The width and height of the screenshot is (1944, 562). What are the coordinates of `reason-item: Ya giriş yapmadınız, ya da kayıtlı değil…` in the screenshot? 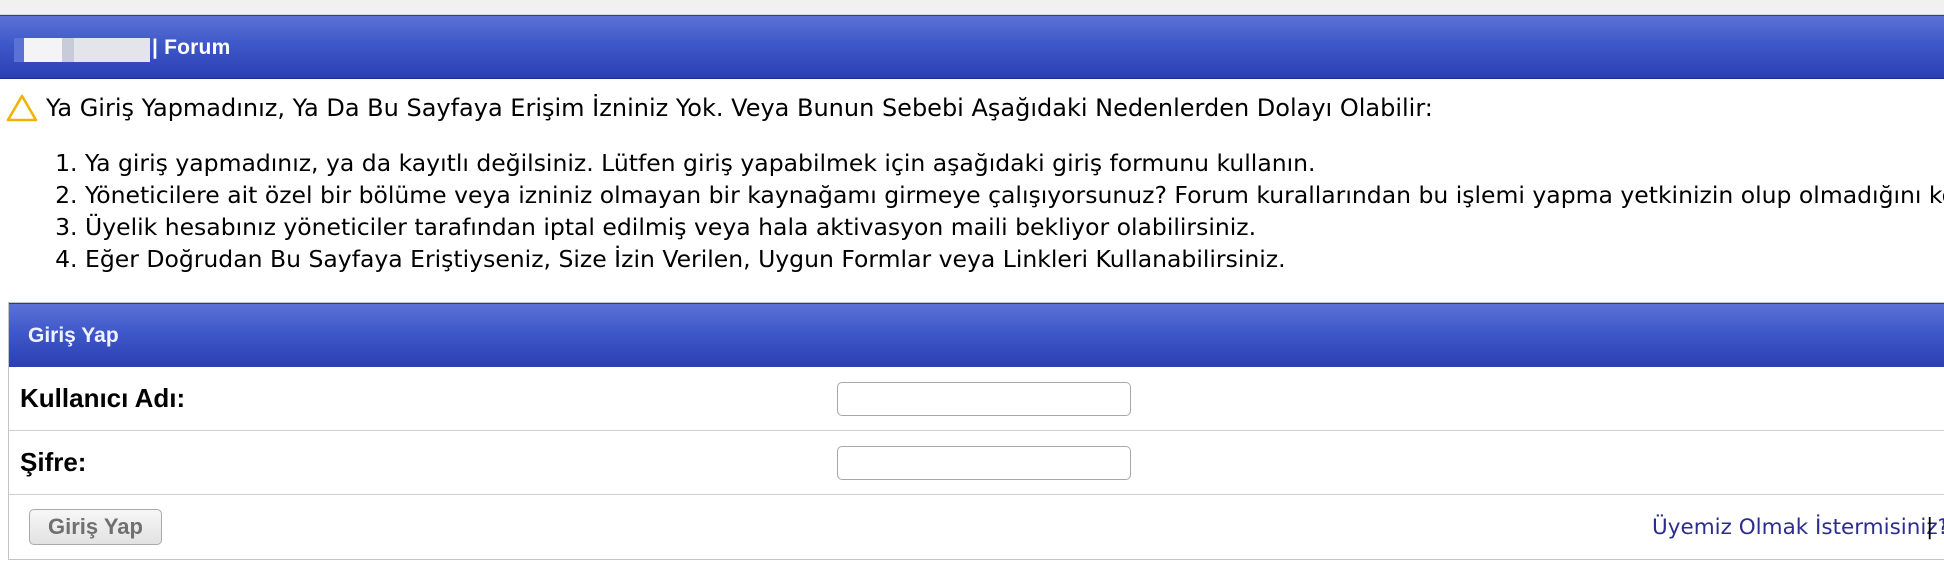 It's located at (1014, 163).